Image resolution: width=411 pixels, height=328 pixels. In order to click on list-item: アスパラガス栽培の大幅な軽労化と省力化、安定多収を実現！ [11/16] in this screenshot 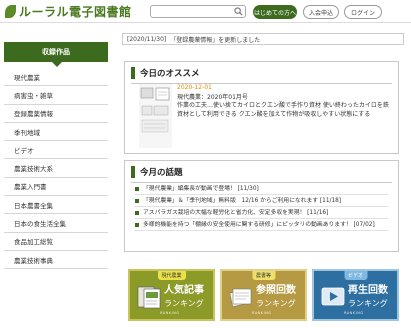, I will do `click(261, 213)`.